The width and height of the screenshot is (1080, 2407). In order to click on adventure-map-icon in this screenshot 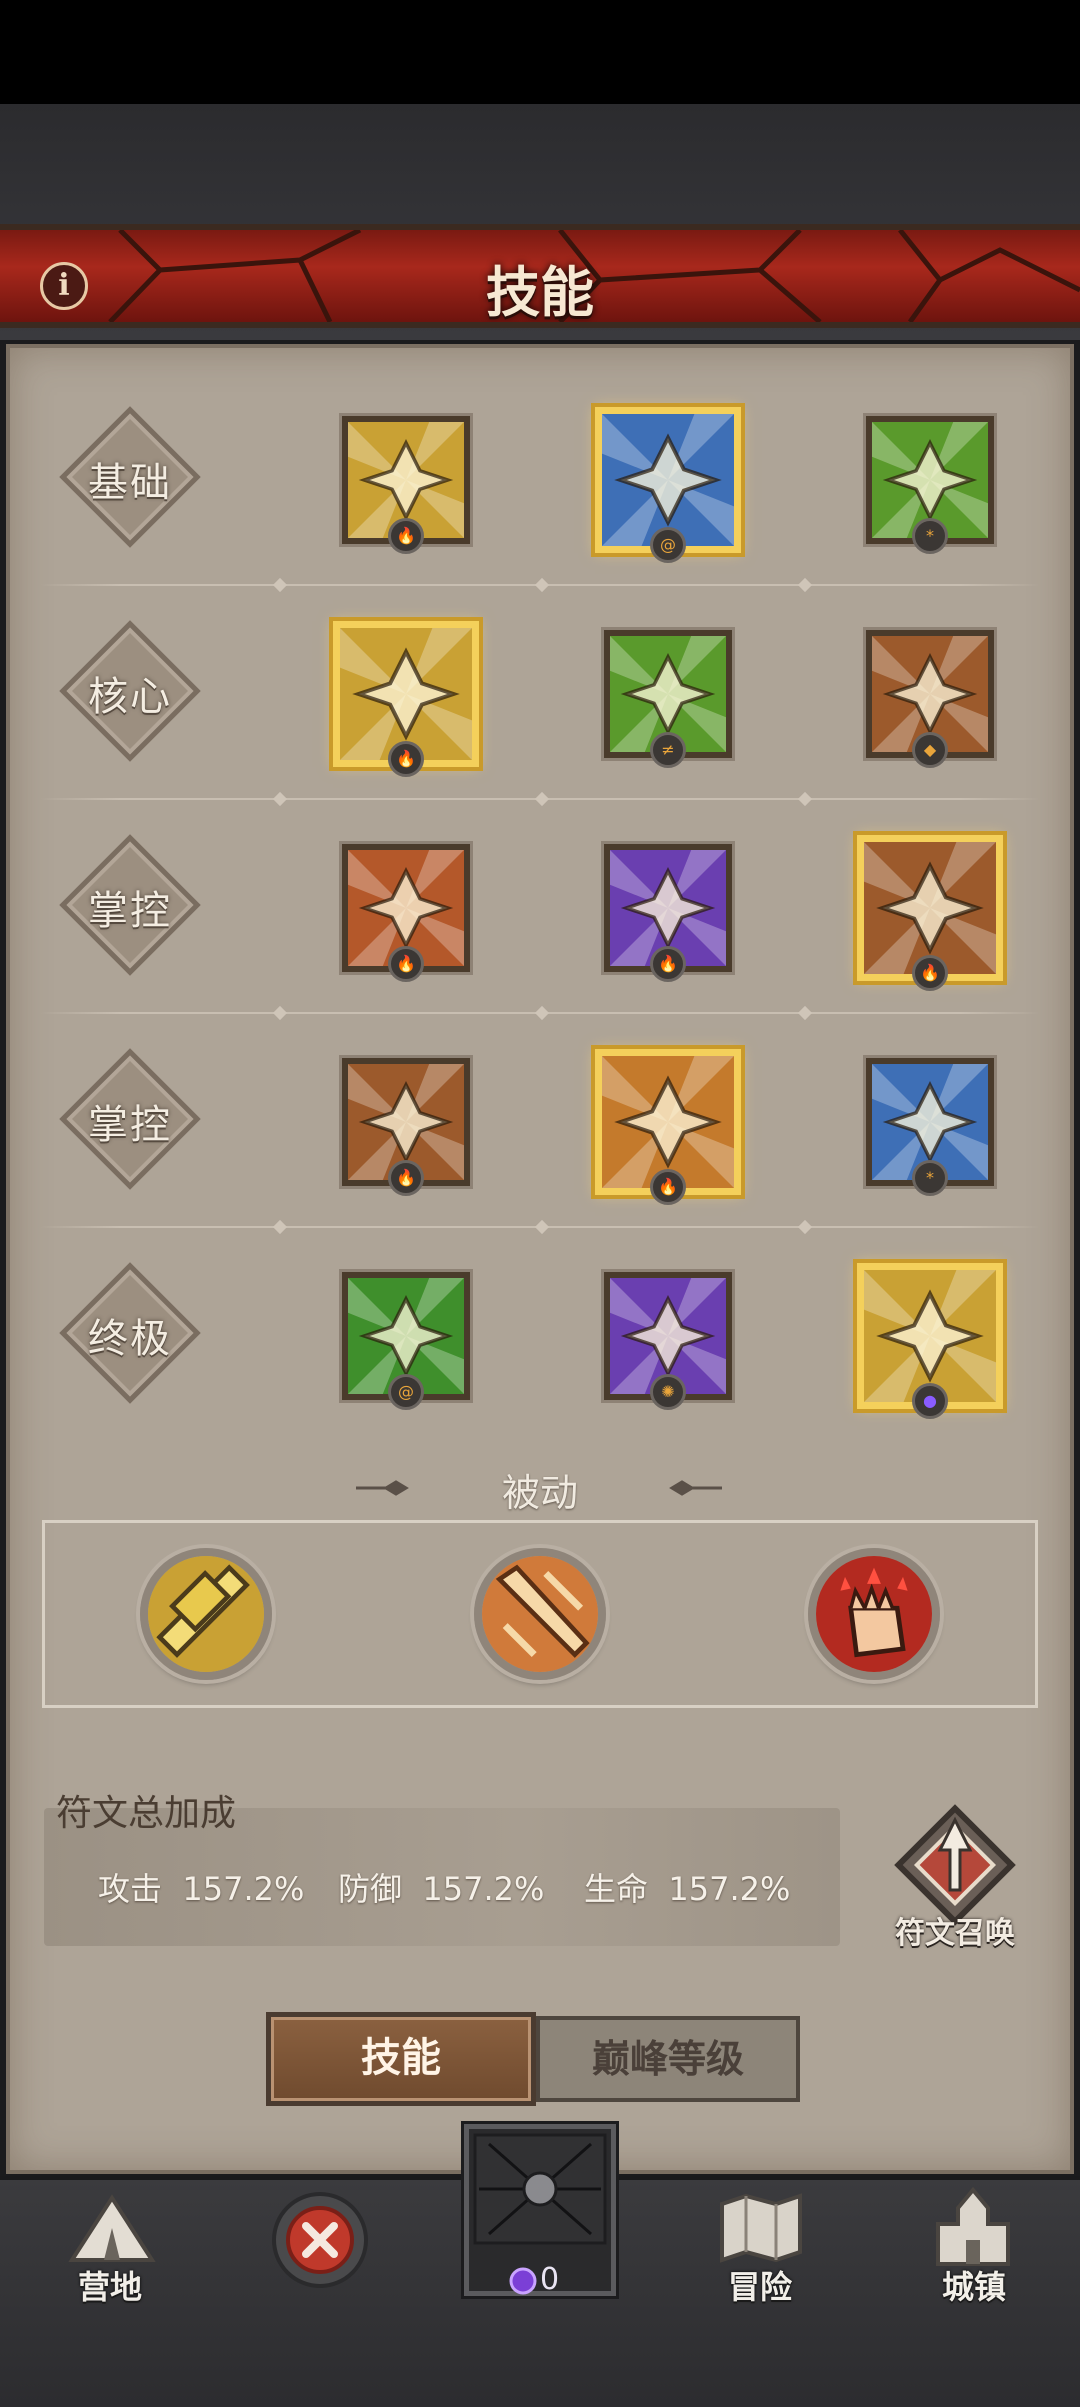, I will do `click(761, 2227)`.